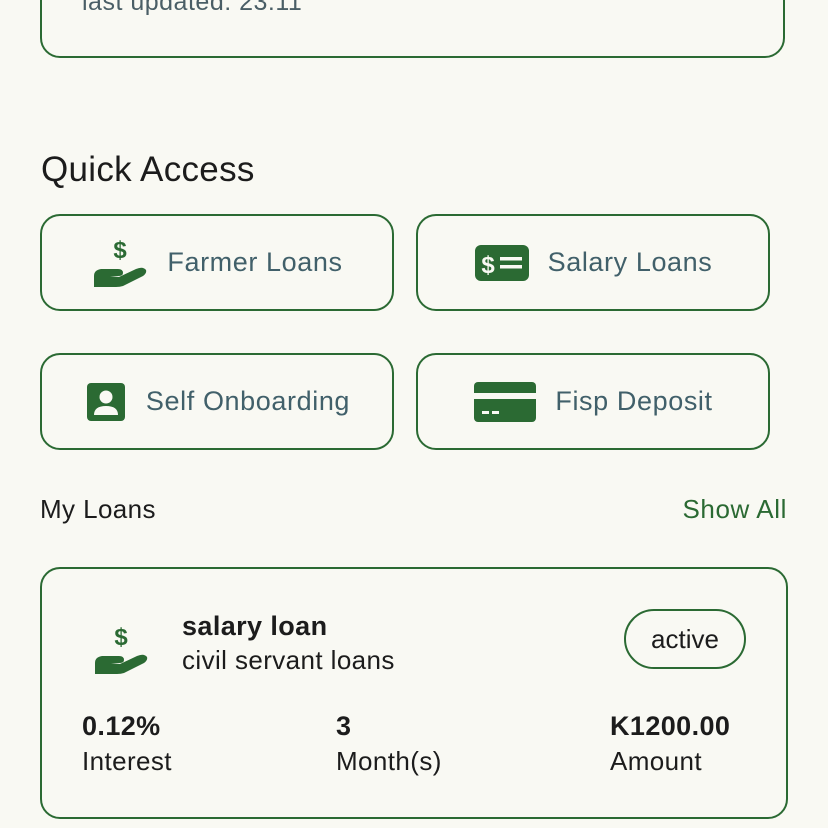 The height and width of the screenshot is (828, 828). What do you see at coordinates (630, 262) in the screenshot?
I see `salary-loans-label: Salary Loans` at bounding box center [630, 262].